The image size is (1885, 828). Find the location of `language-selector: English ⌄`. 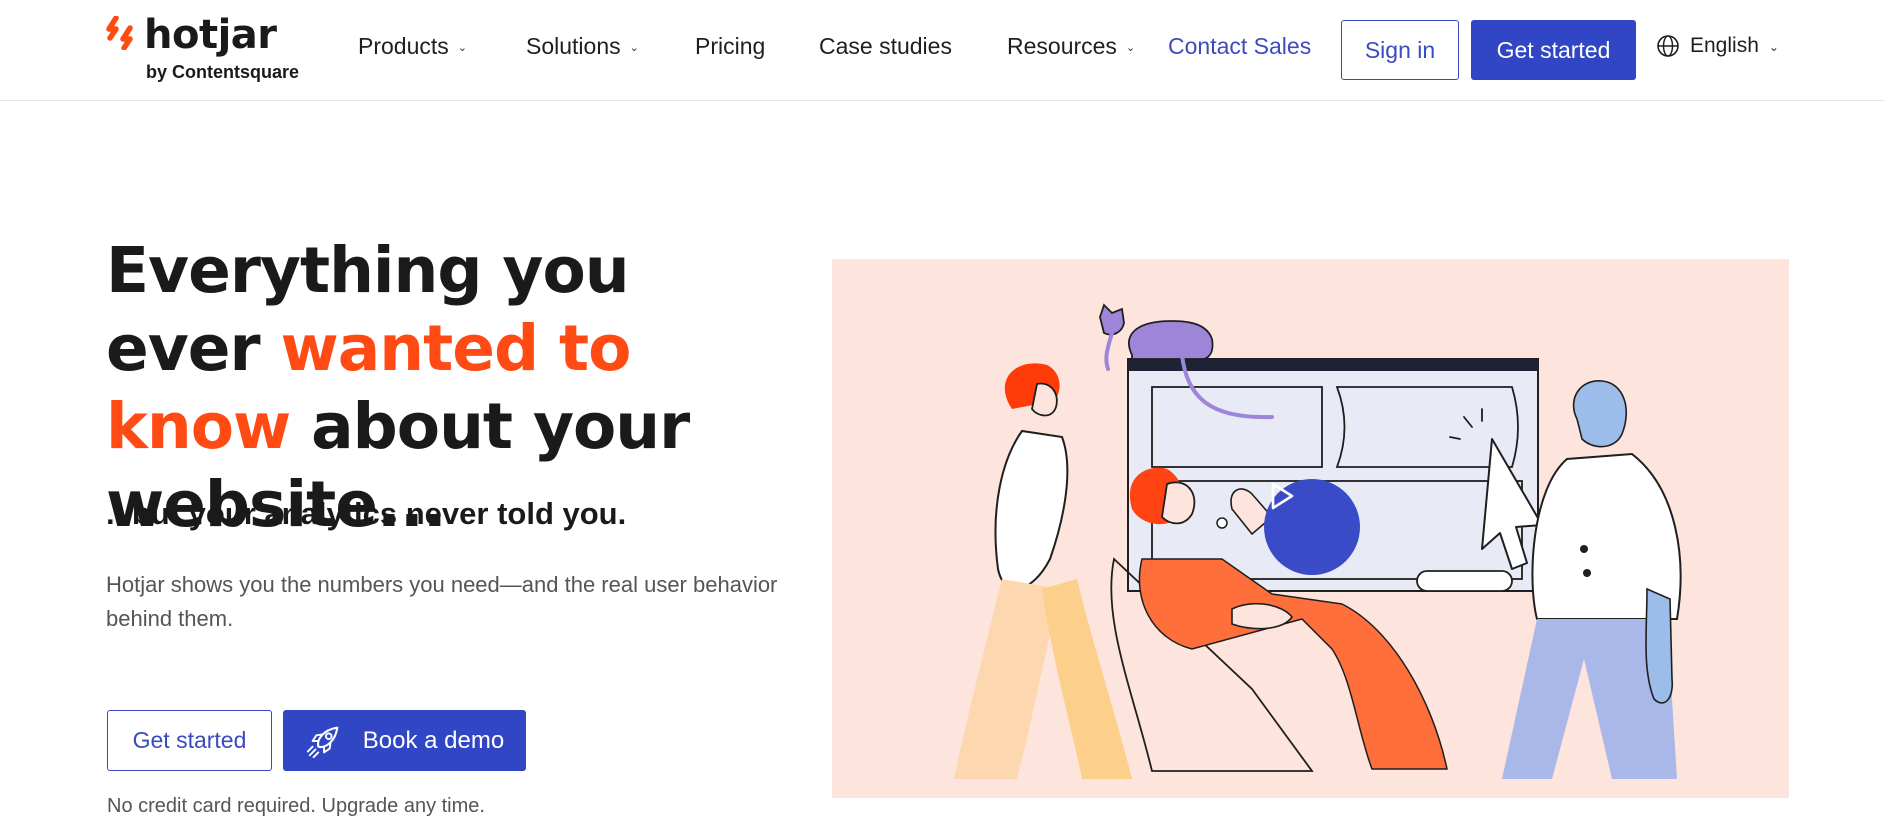

language-selector: English ⌄ is located at coordinates (1717, 46).